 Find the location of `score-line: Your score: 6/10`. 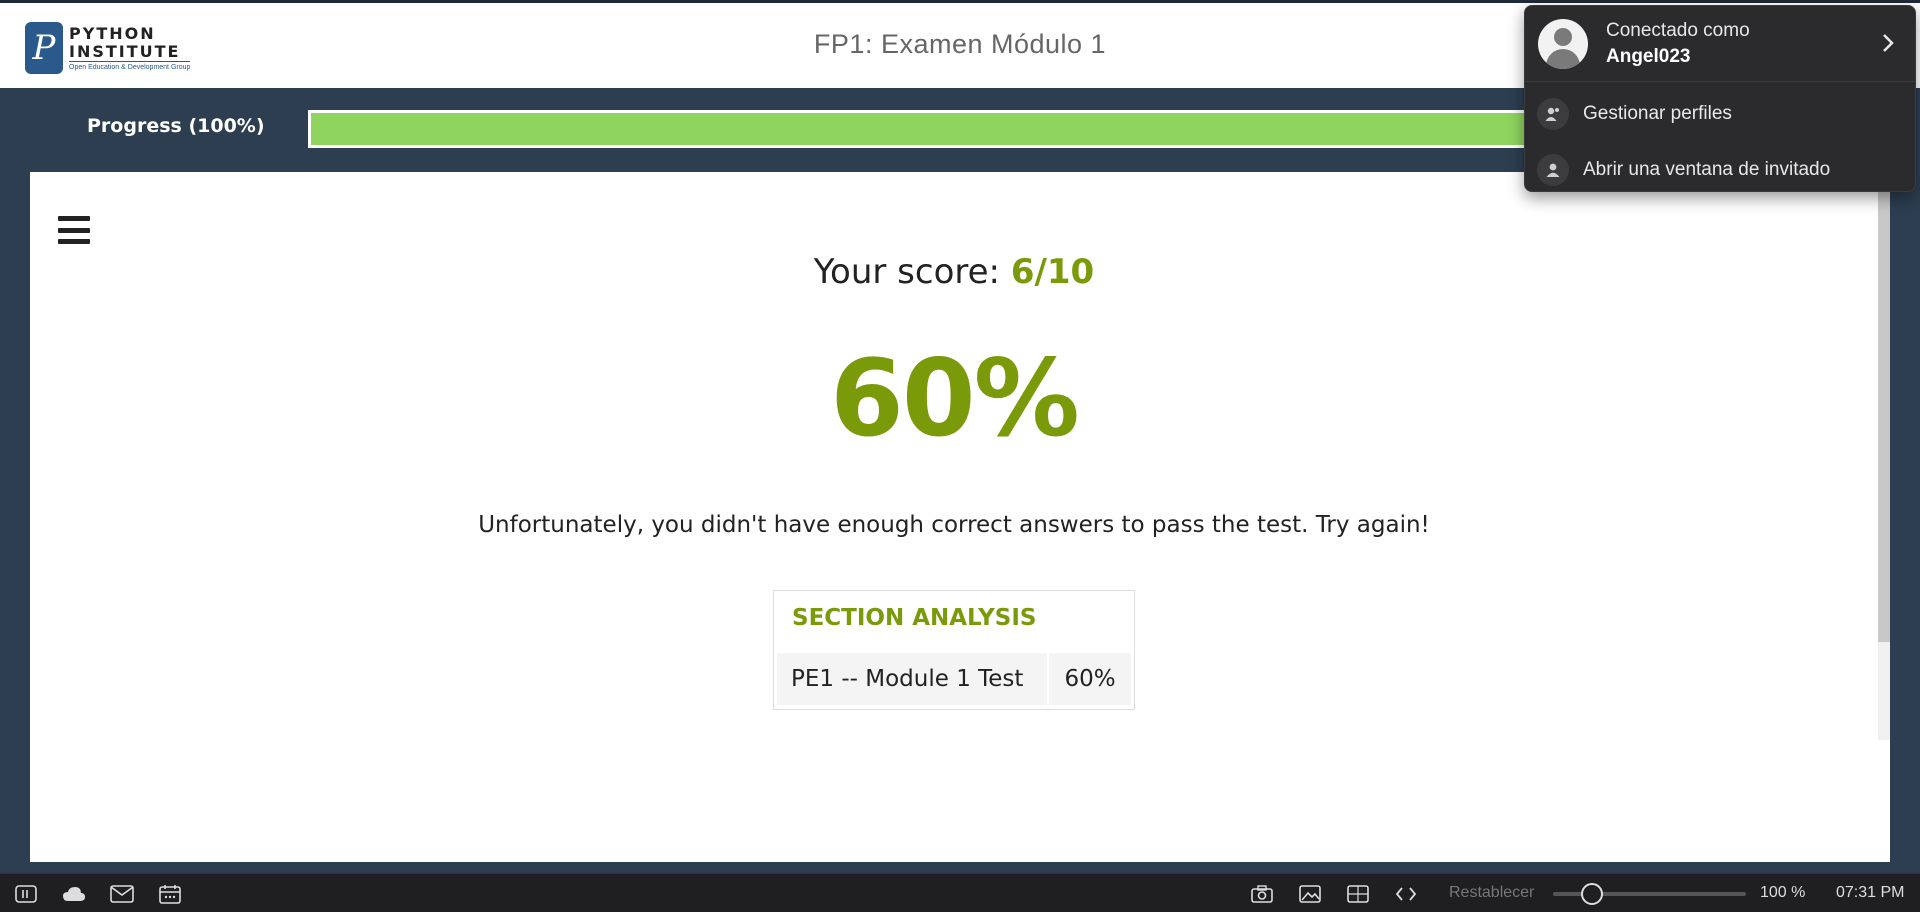

score-line: Your score: 6/10 is located at coordinates (954, 272).